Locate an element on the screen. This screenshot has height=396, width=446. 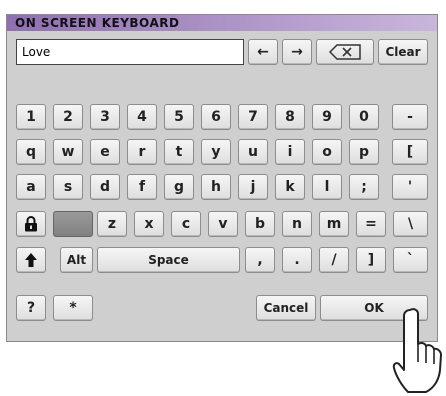
key-i: i is located at coordinates (290, 152).